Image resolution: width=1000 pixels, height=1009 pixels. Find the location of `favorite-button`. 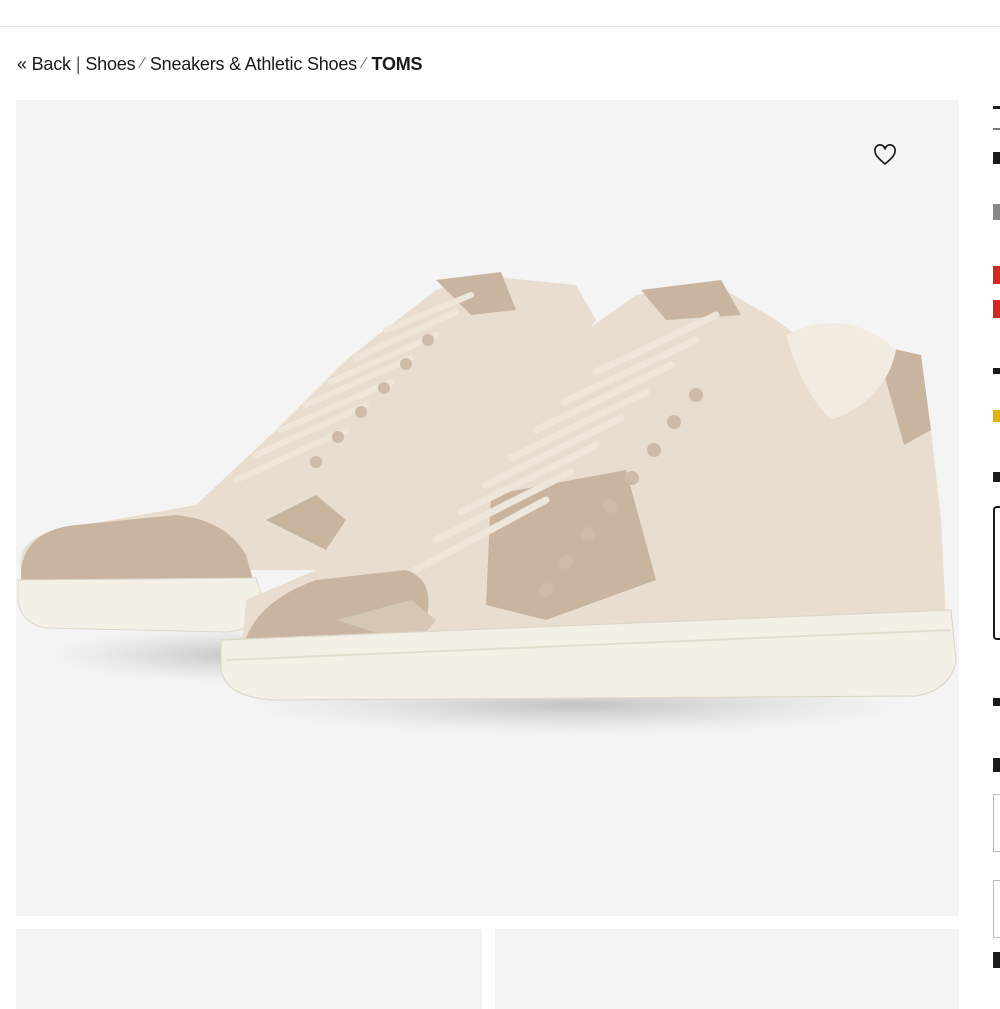

favorite-button is located at coordinates (885, 155).